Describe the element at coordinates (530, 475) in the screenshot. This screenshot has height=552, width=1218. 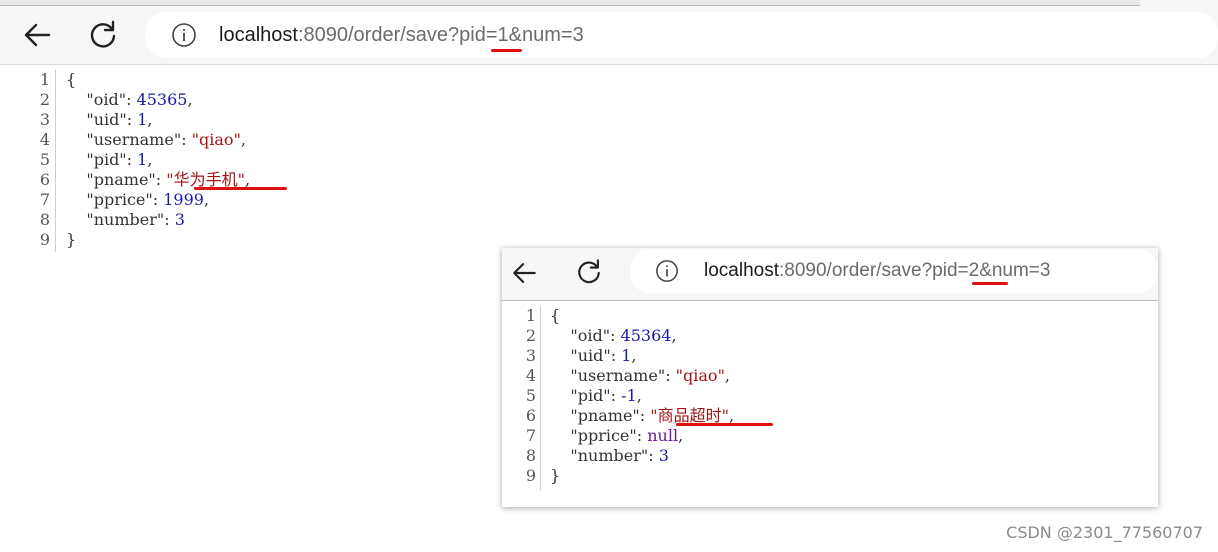
I see `line-number: 9` at that location.